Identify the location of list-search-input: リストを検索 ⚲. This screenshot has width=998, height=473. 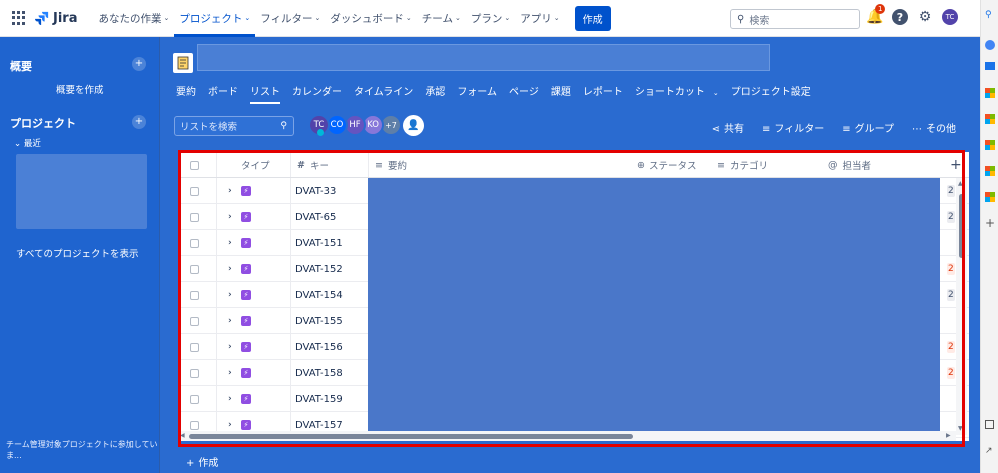
(234, 126).